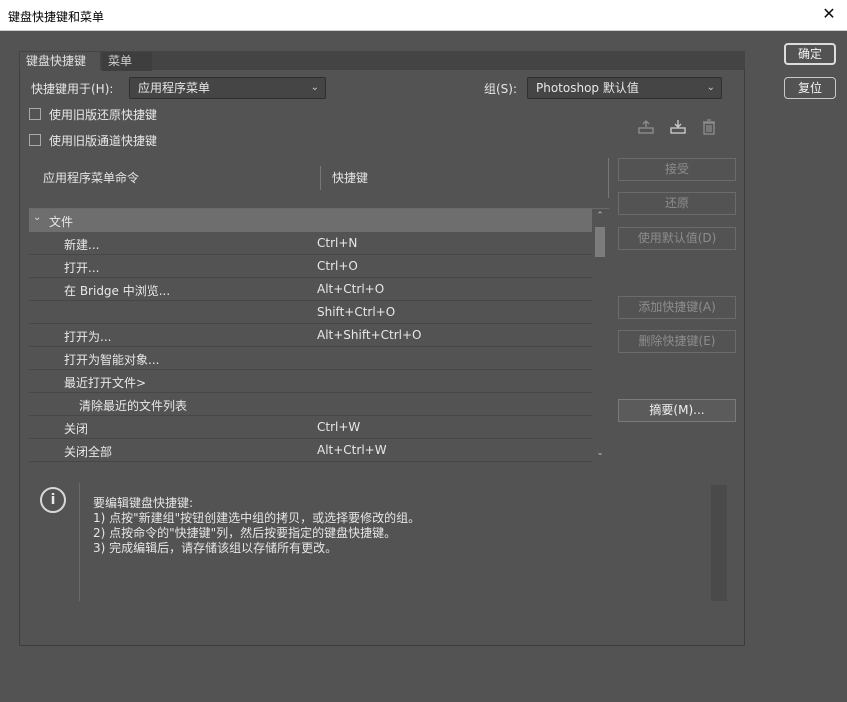 The height and width of the screenshot is (702, 847). What do you see at coordinates (810, 54) in the screenshot?
I see `ok-button: 确定` at bounding box center [810, 54].